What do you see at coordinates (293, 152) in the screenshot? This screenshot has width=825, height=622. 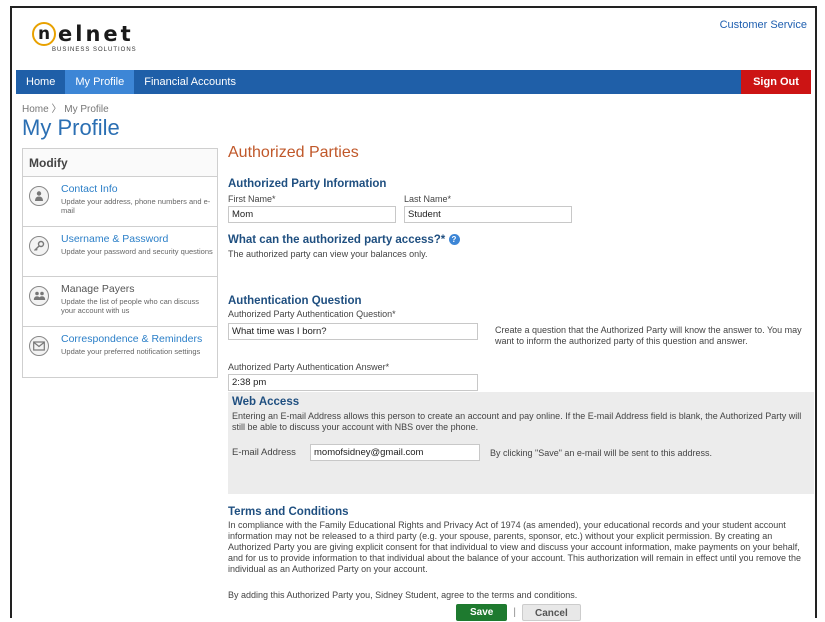 I see `authorized-parties-heading: Authorized Parties` at bounding box center [293, 152].